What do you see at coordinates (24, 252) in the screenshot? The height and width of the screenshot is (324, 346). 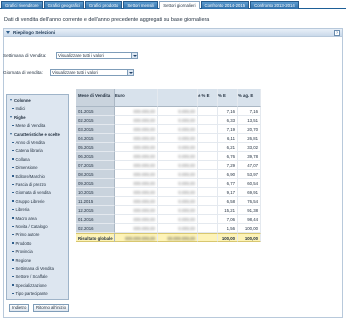 I see `pivot-item-label: Provincia` at bounding box center [24, 252].